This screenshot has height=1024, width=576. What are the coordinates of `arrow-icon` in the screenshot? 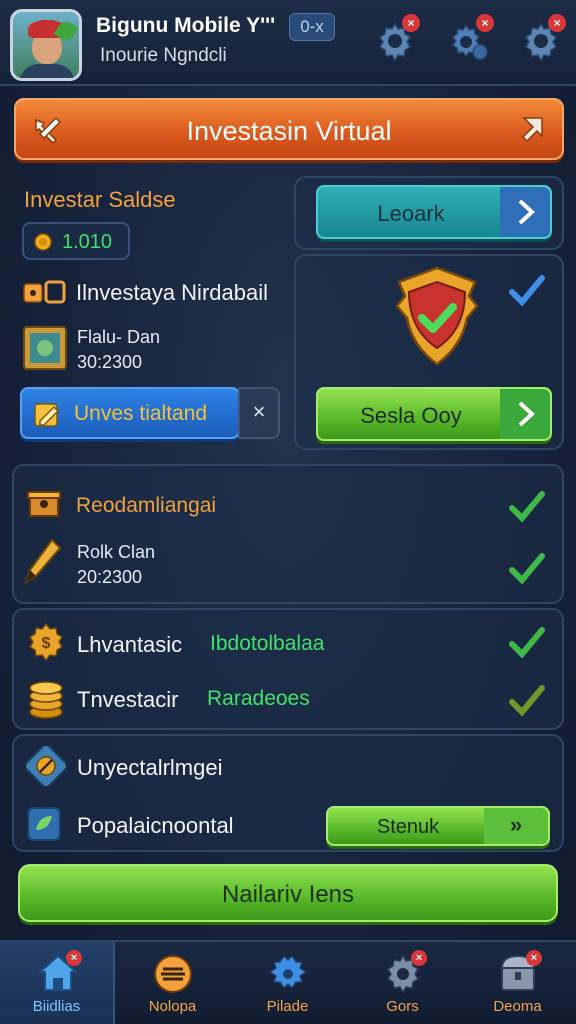 It's located at (533, 129).